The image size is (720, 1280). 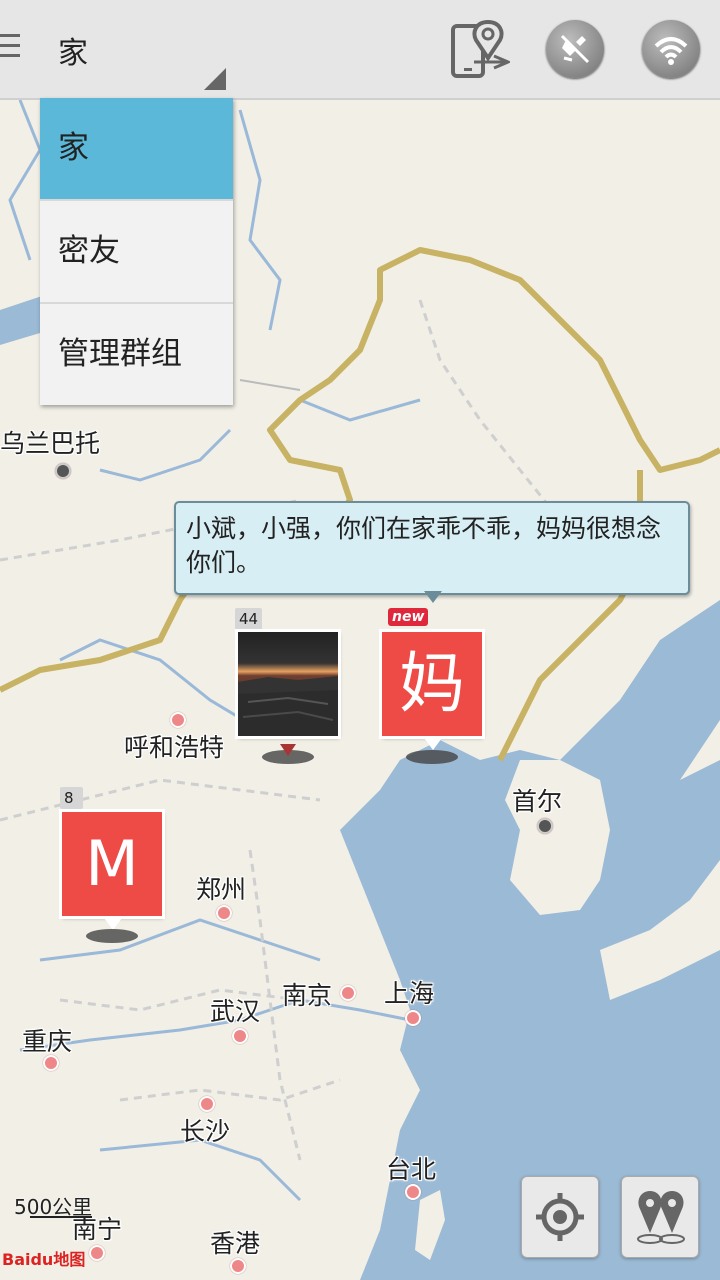 I want to click on message-text: 小斌，小强，你们在家乖不乖，妈妈很想念你们。, so click(x=424, y=545).